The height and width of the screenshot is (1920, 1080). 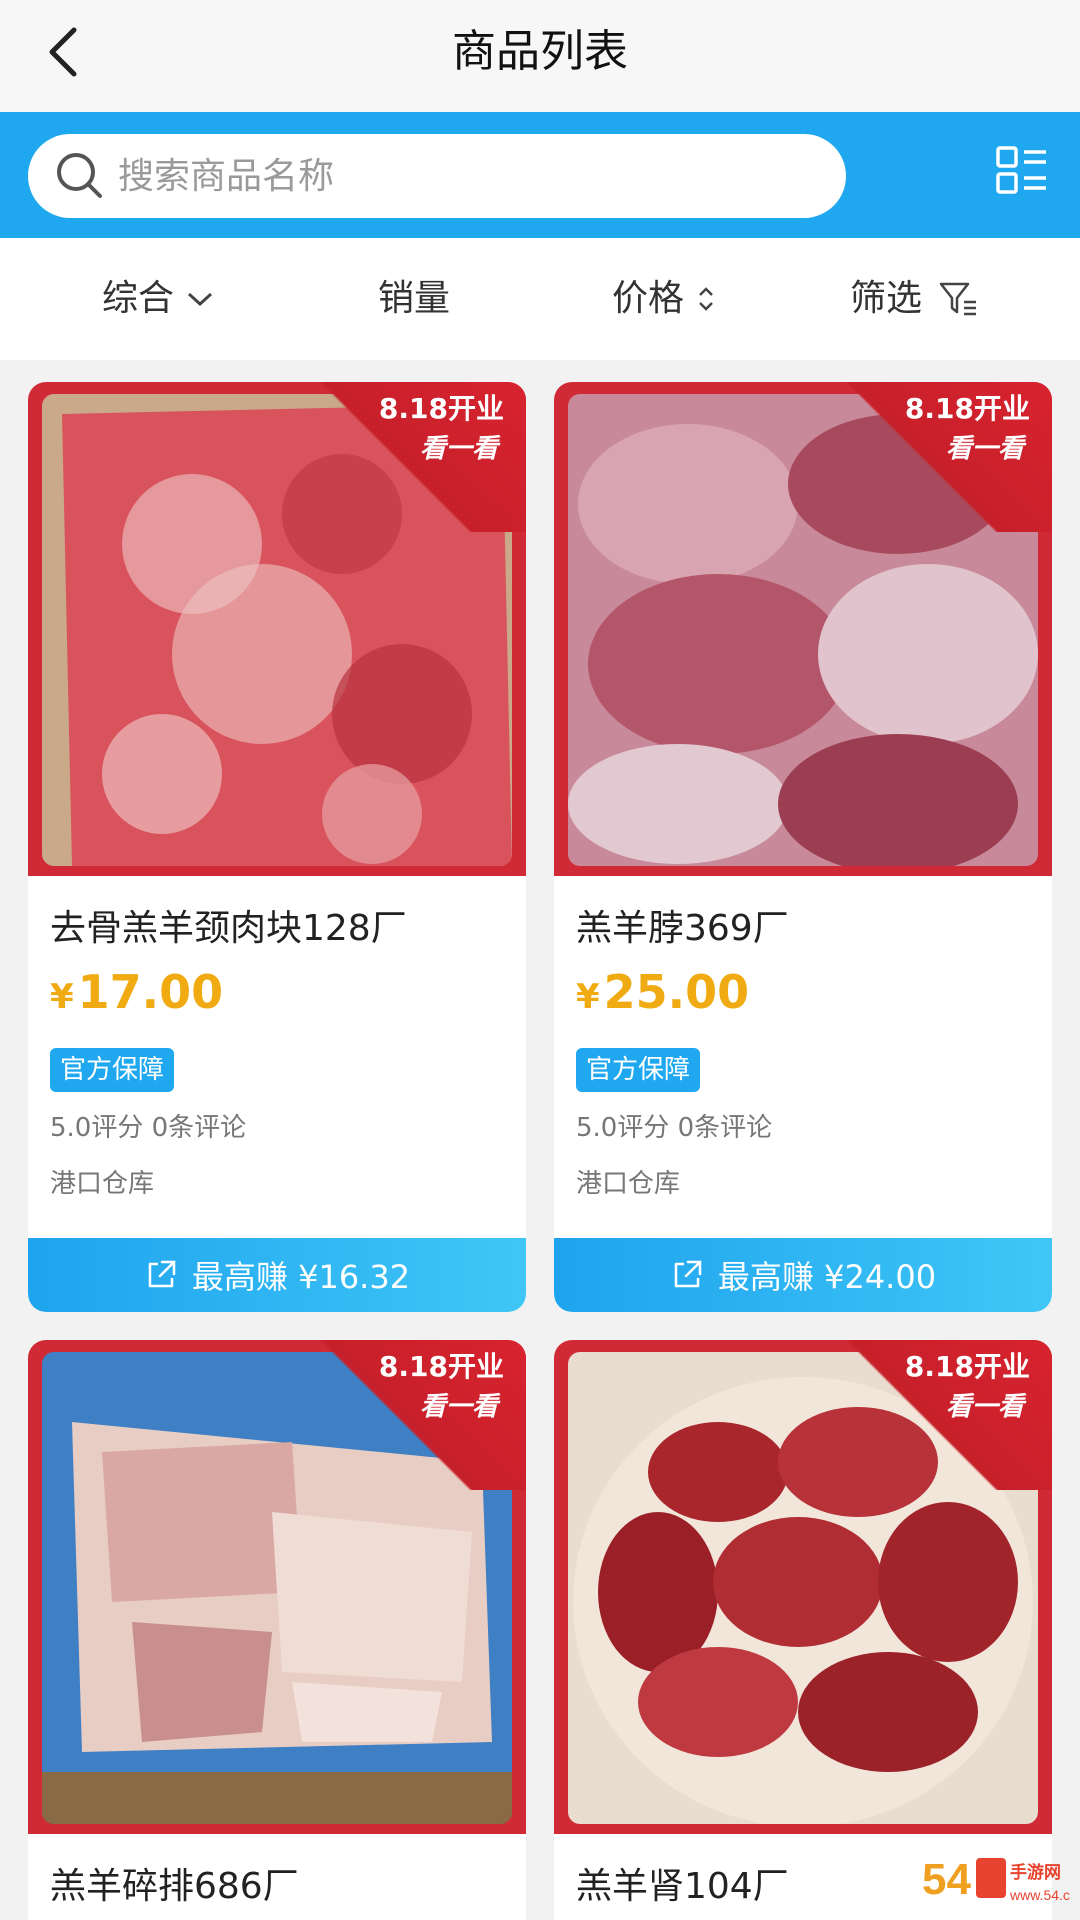 I want to click on product-price: ¥17.00, so click(x=136, y=997).